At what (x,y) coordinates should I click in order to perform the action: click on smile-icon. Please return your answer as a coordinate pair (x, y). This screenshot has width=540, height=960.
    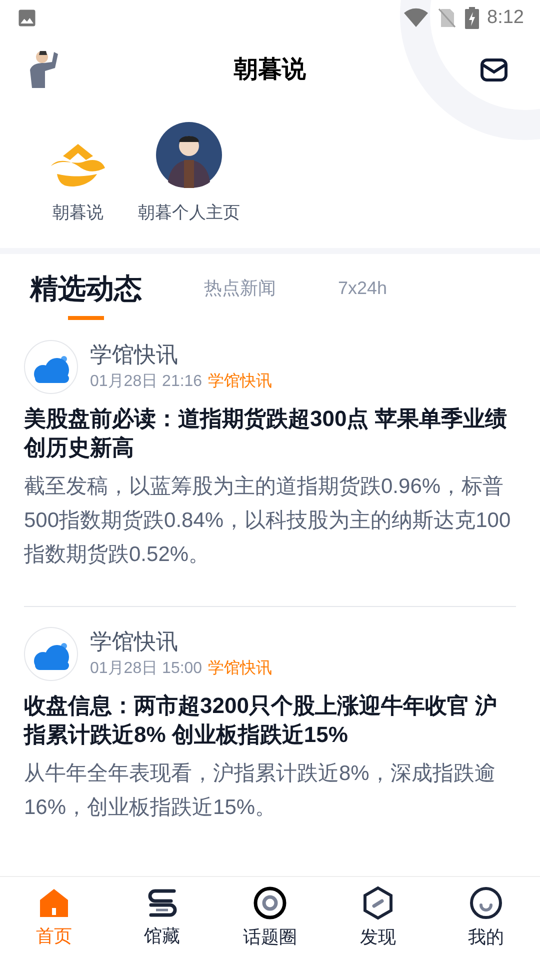
    Looking at the image, I should click on (486, 903).